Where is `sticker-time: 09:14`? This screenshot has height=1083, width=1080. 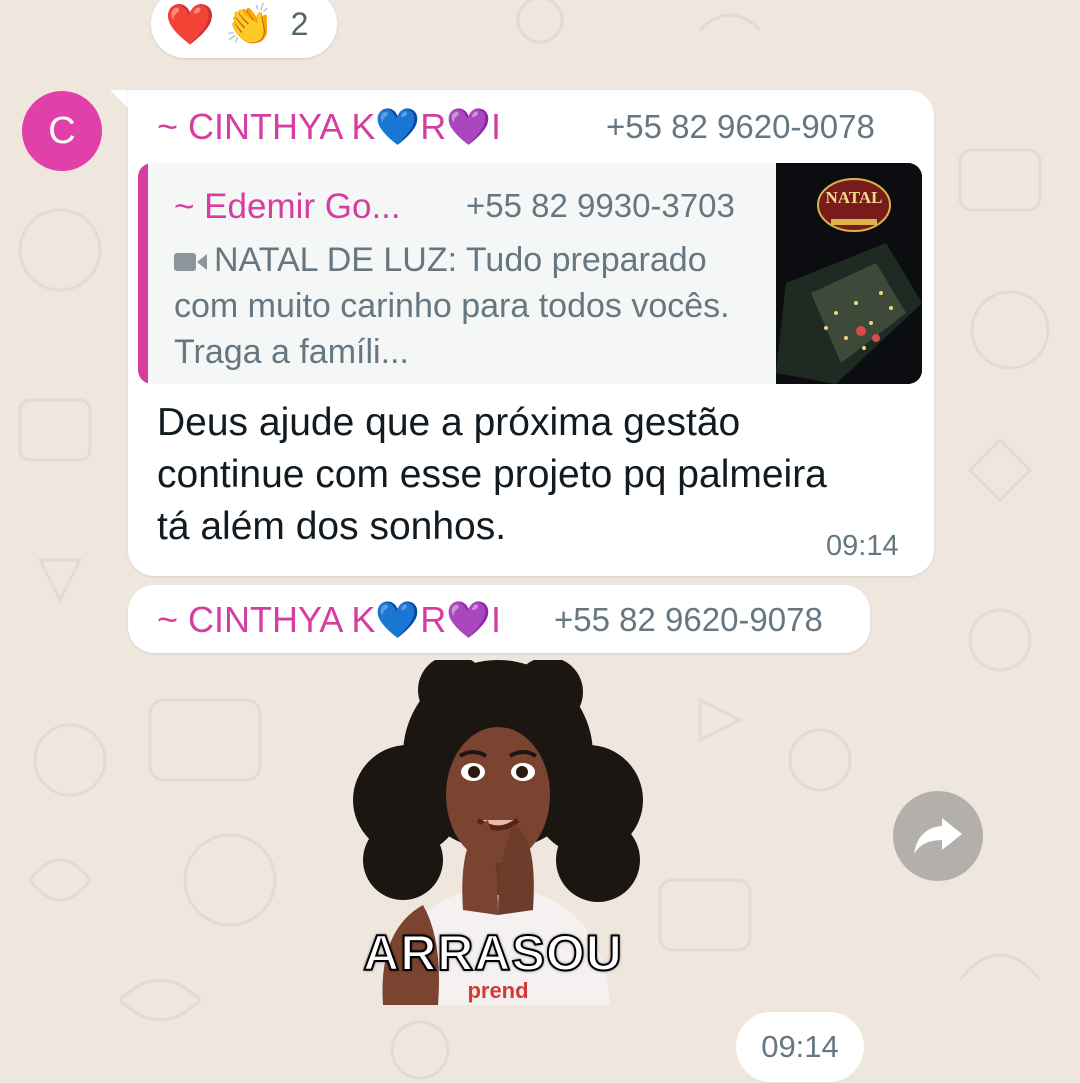
sticker-time: 09:14 is located at coordinates (800, 1046).